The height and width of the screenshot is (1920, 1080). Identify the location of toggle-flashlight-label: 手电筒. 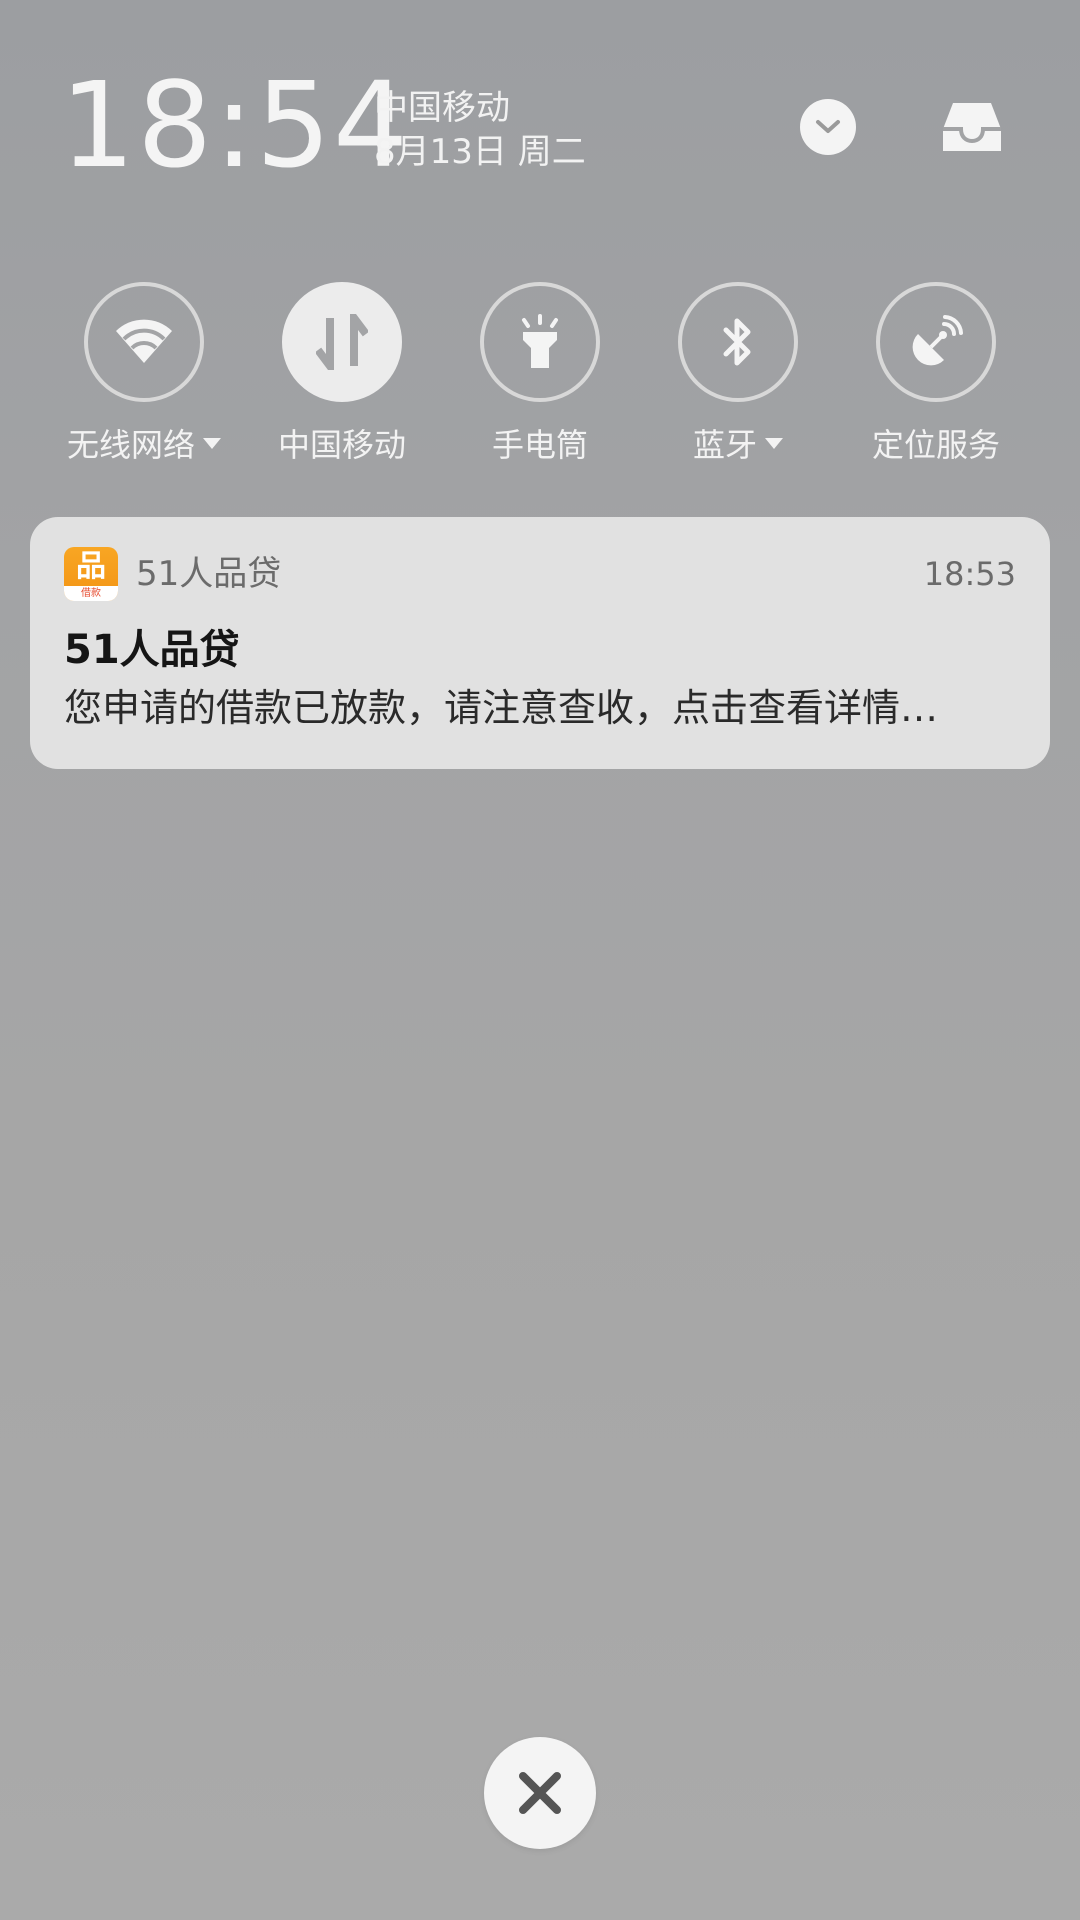
(539, 445).